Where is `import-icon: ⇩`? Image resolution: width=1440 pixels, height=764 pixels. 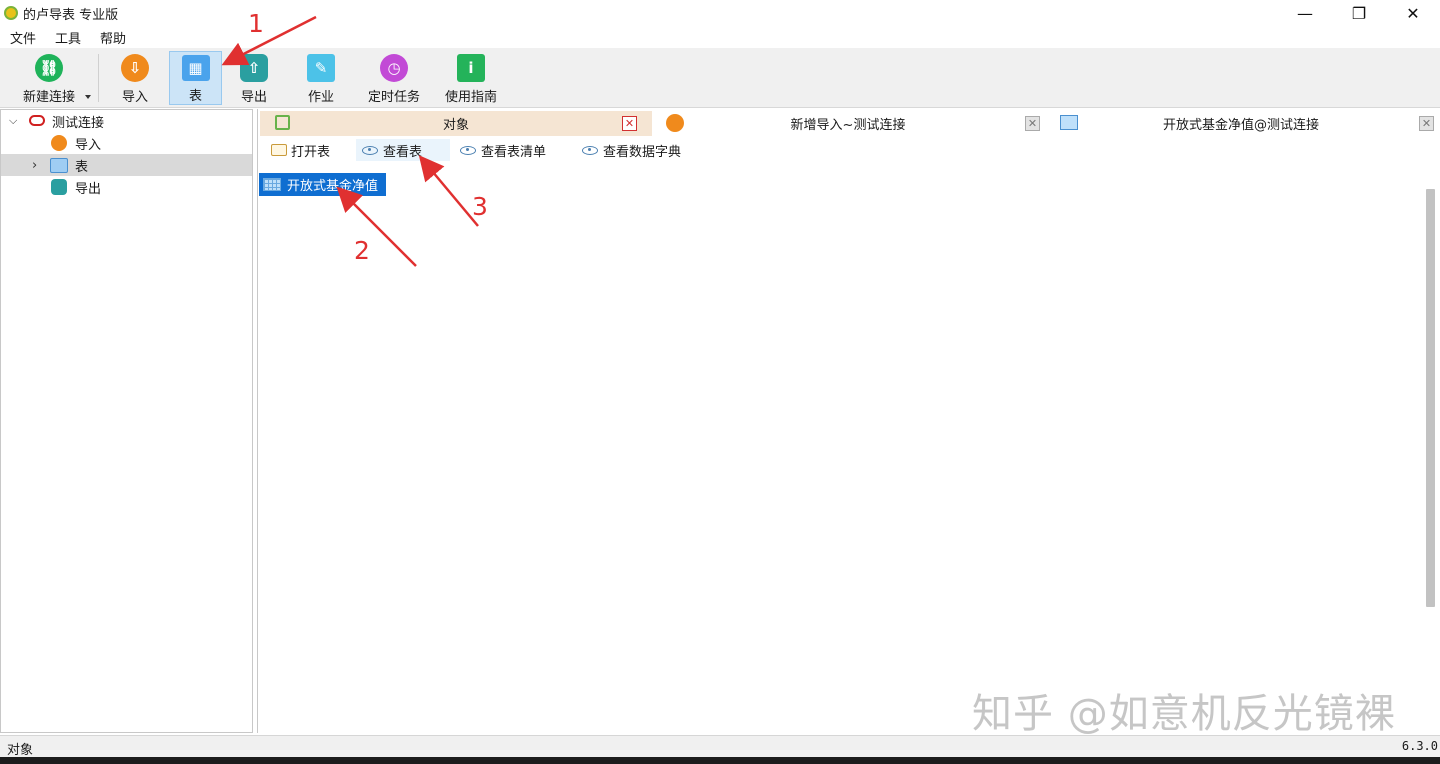
import-icon: ⇩ is located at coordinates (135, 68).